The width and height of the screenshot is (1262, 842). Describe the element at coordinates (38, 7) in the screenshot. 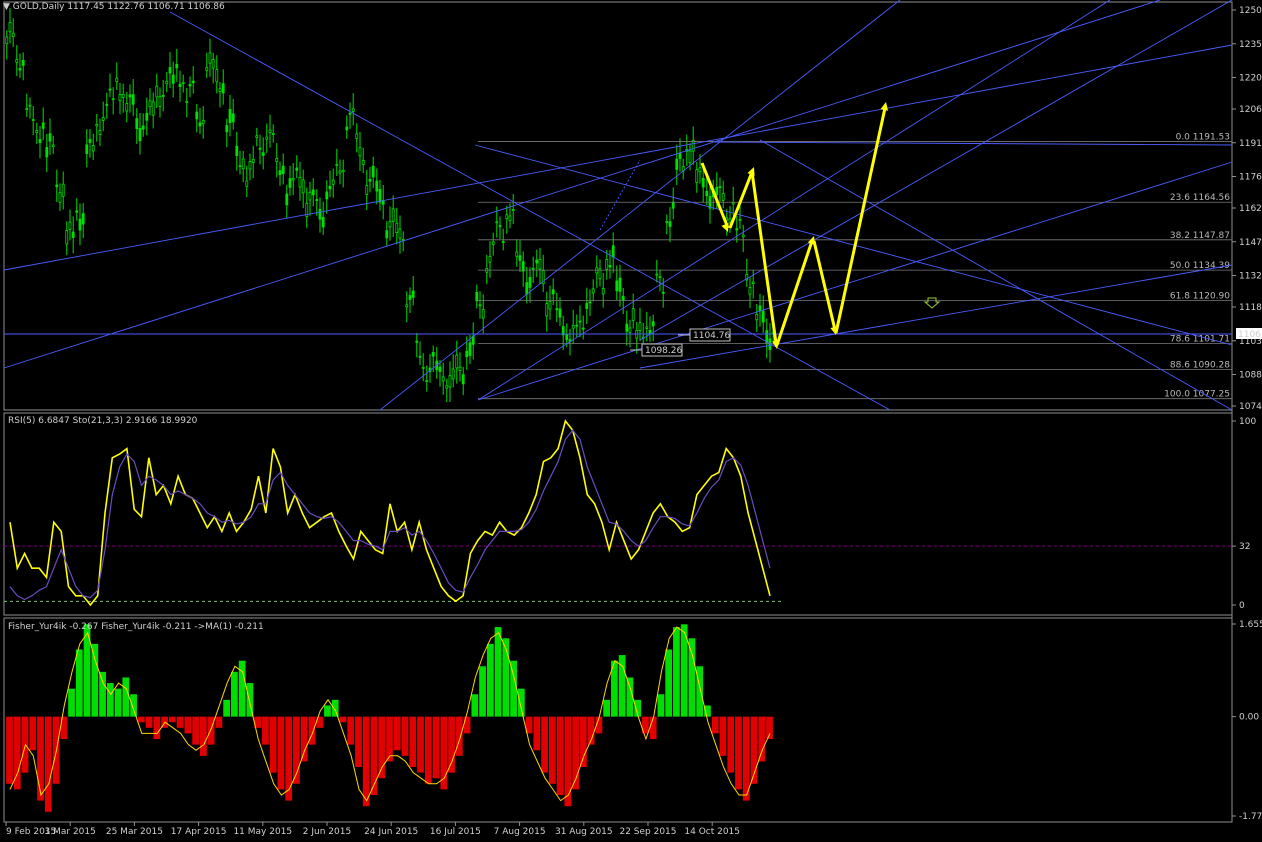

I see `symbol-label: GOLD,Daily` at that location.